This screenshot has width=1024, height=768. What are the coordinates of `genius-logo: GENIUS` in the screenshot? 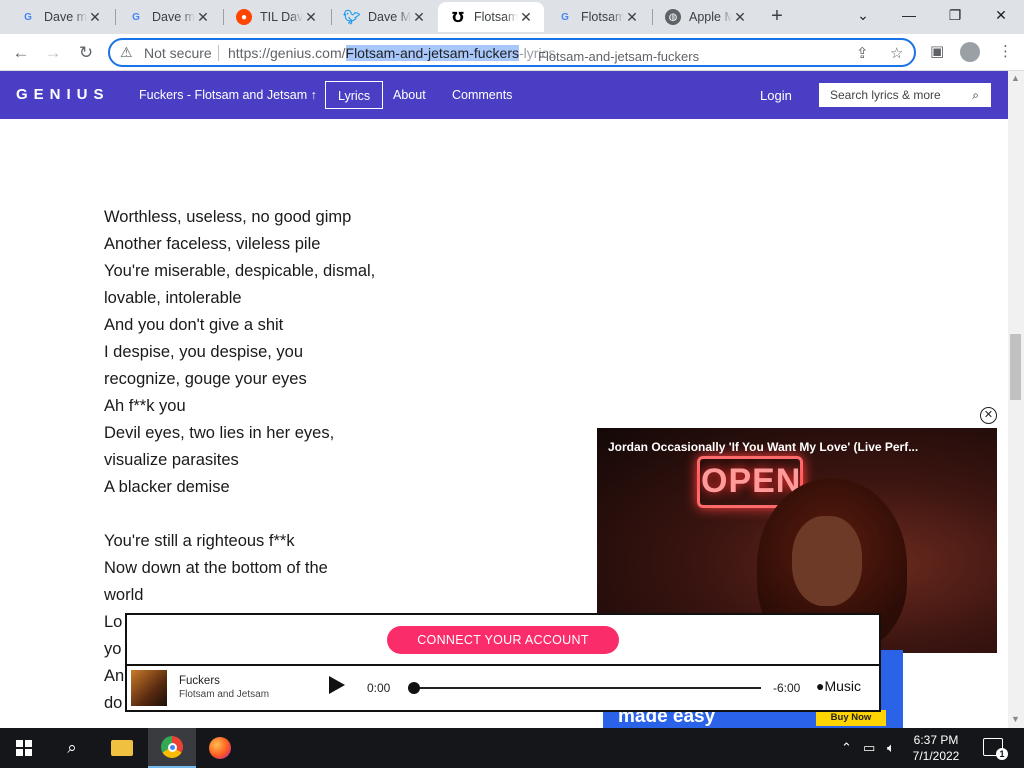 It's located at (63, 94).